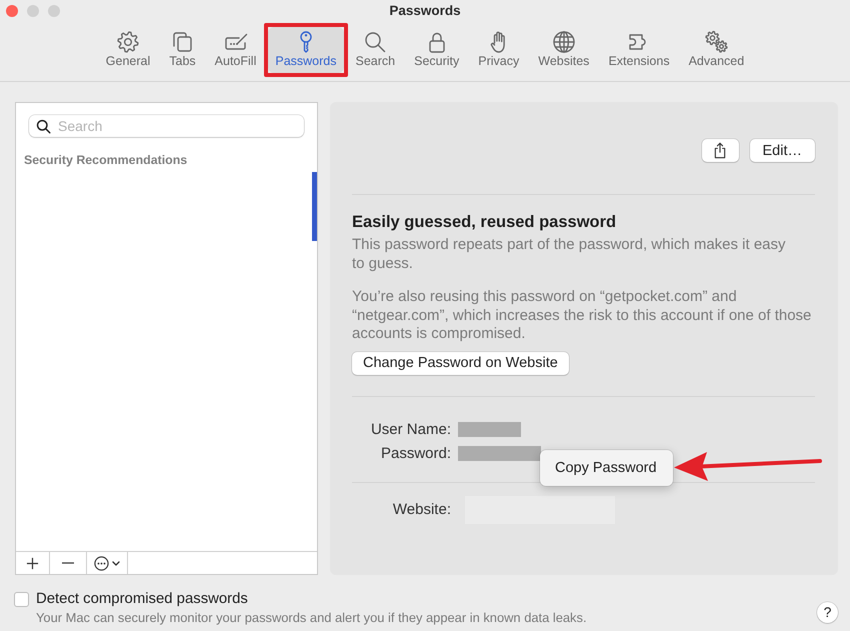 This screenshot has width=850, height=631. What do you see at coordinates (314, 206) in the screenshot?
I see `scroll-thumb` at bounding box center [314, 206].